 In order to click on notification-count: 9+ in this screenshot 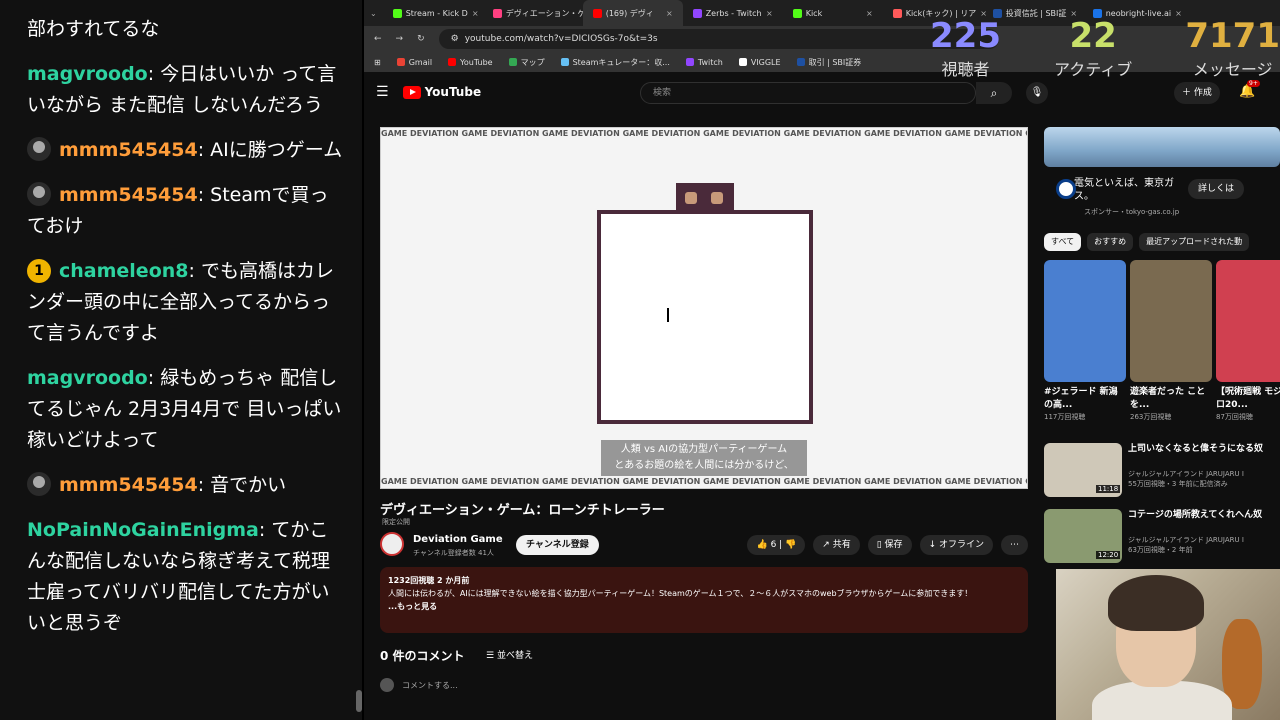, I will do `click(1253, 83)`.